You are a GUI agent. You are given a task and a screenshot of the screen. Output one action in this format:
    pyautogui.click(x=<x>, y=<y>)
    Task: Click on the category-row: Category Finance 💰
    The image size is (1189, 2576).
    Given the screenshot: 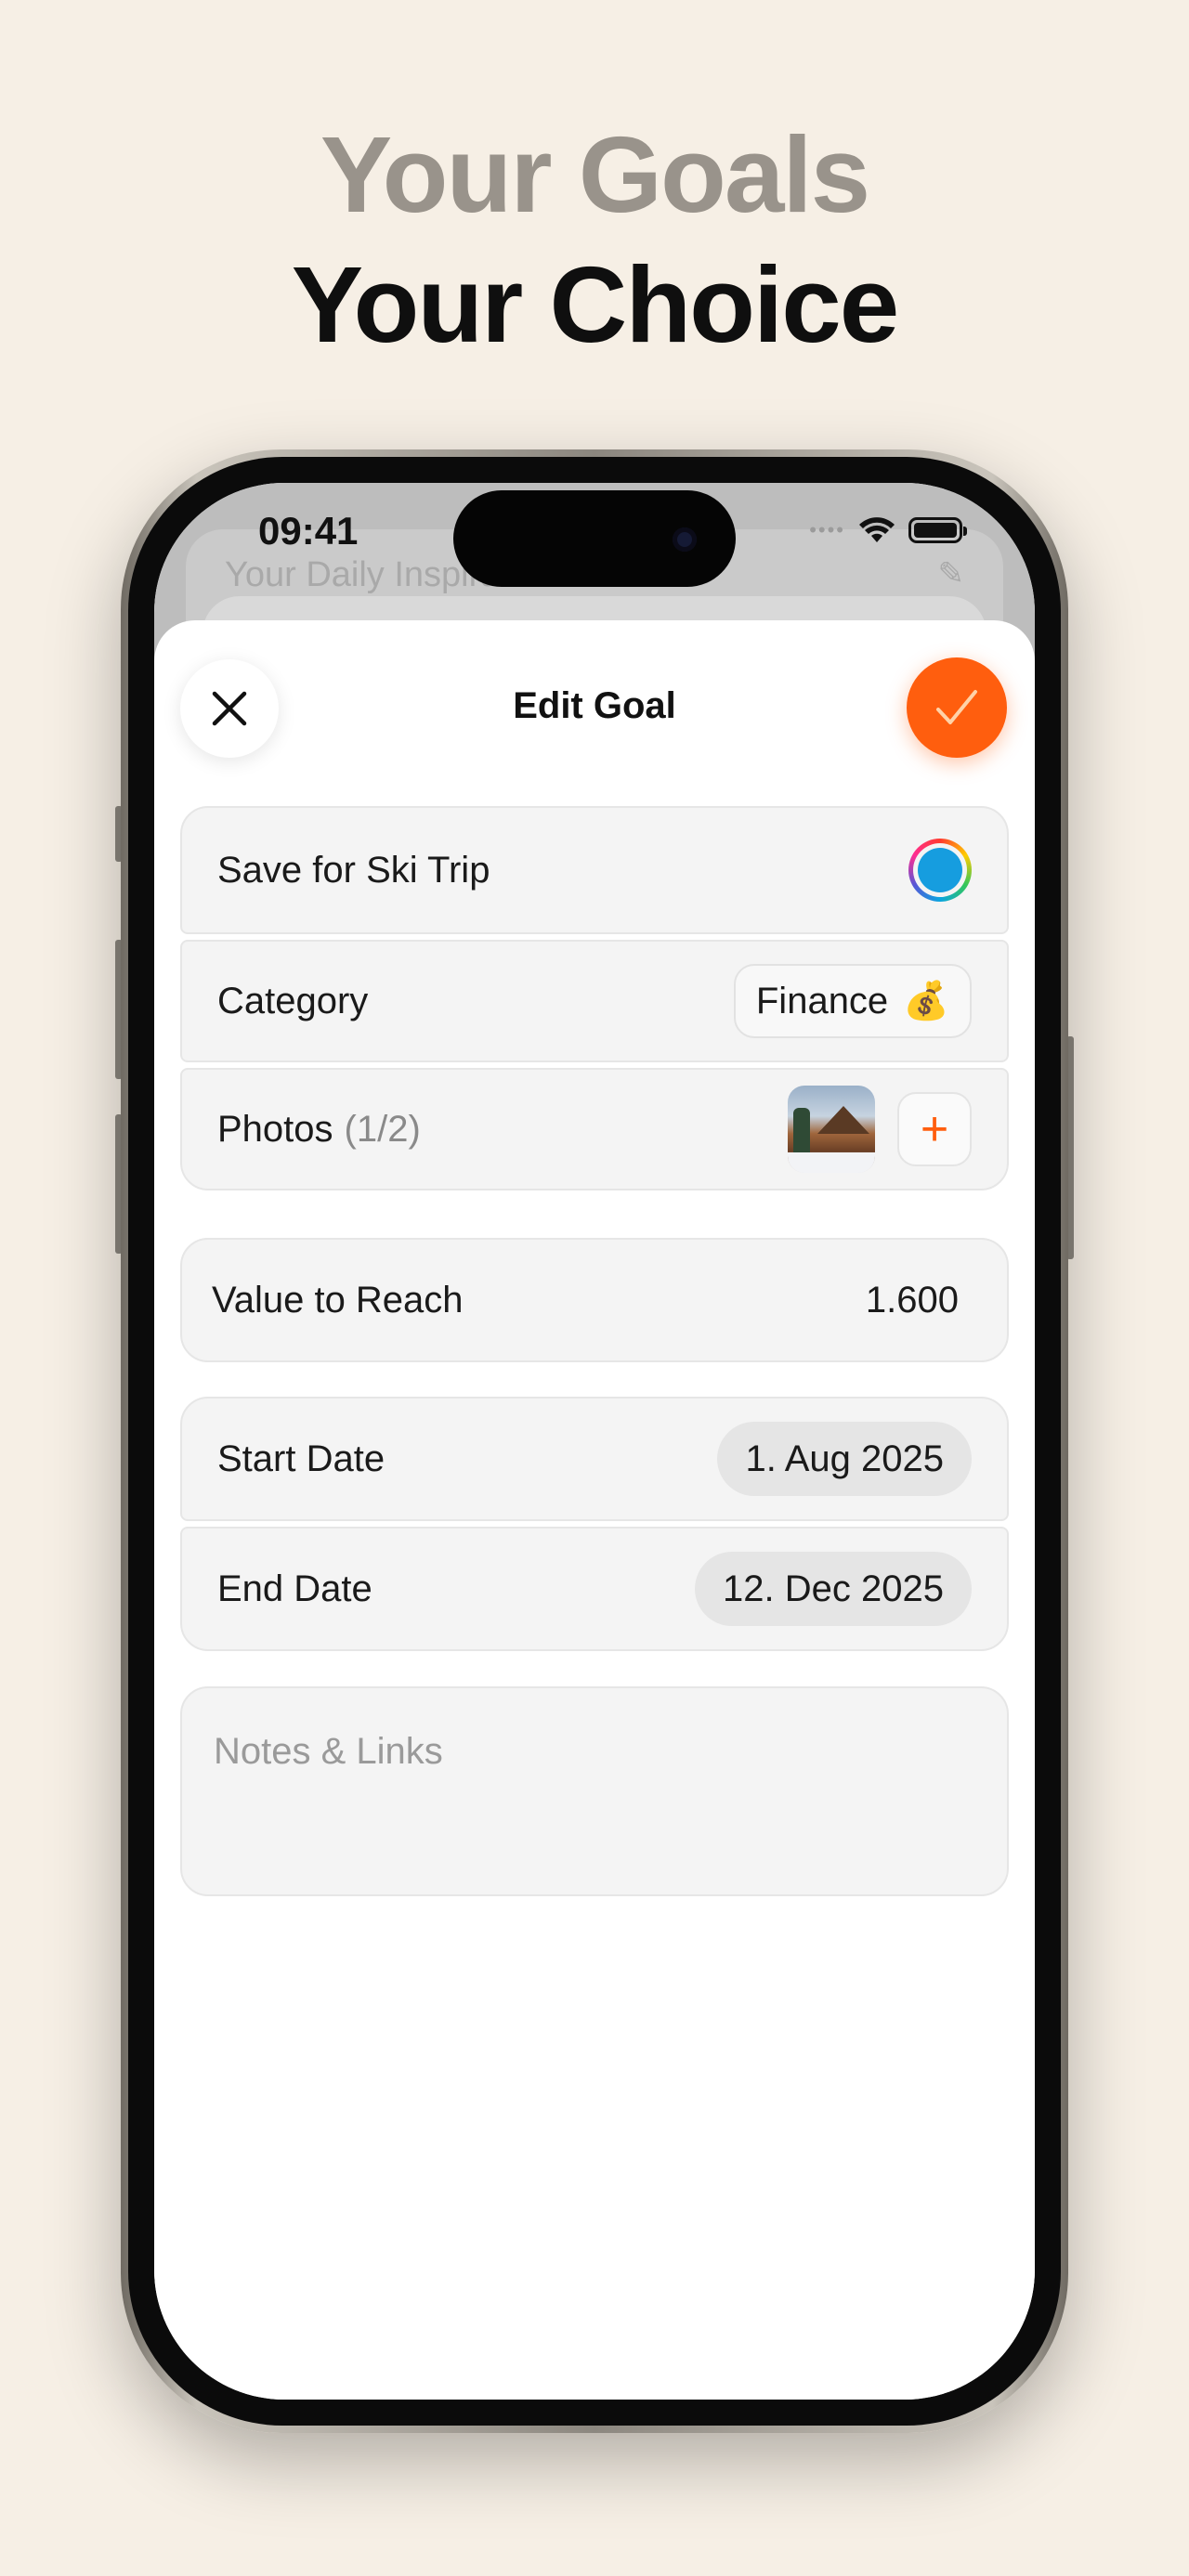 What is the action you would take?
    pyautogui.click(x=594, y=1001)
    